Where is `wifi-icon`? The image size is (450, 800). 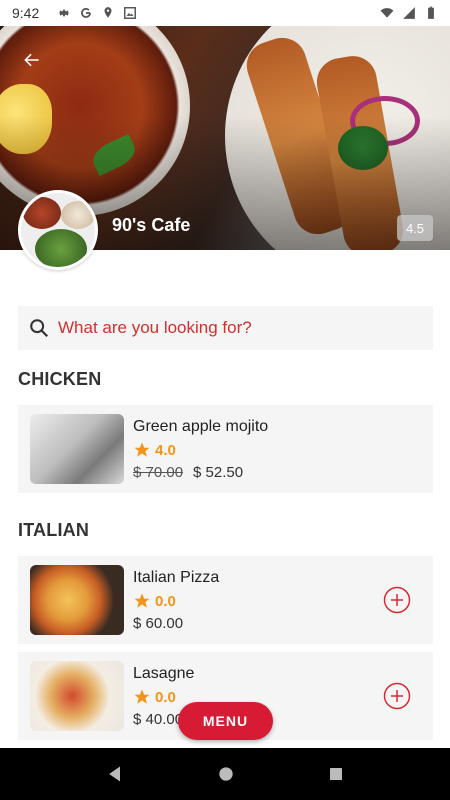 wifi-icon is located at coordinates (387, 13).